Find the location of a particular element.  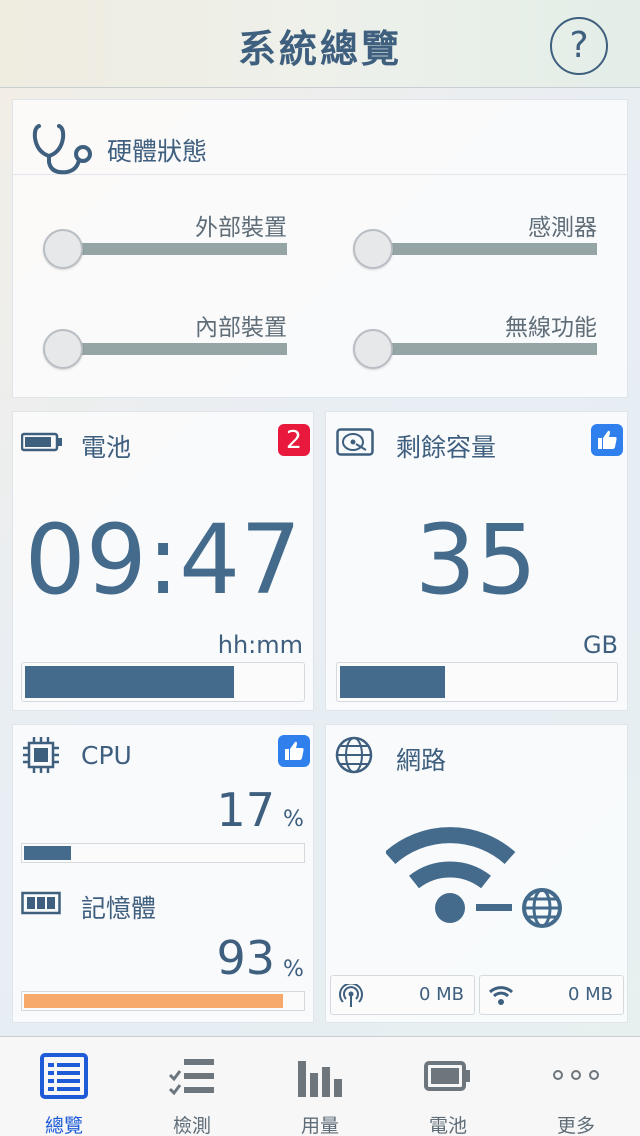

sensor-slider-track is located at coordinates (485, 249).